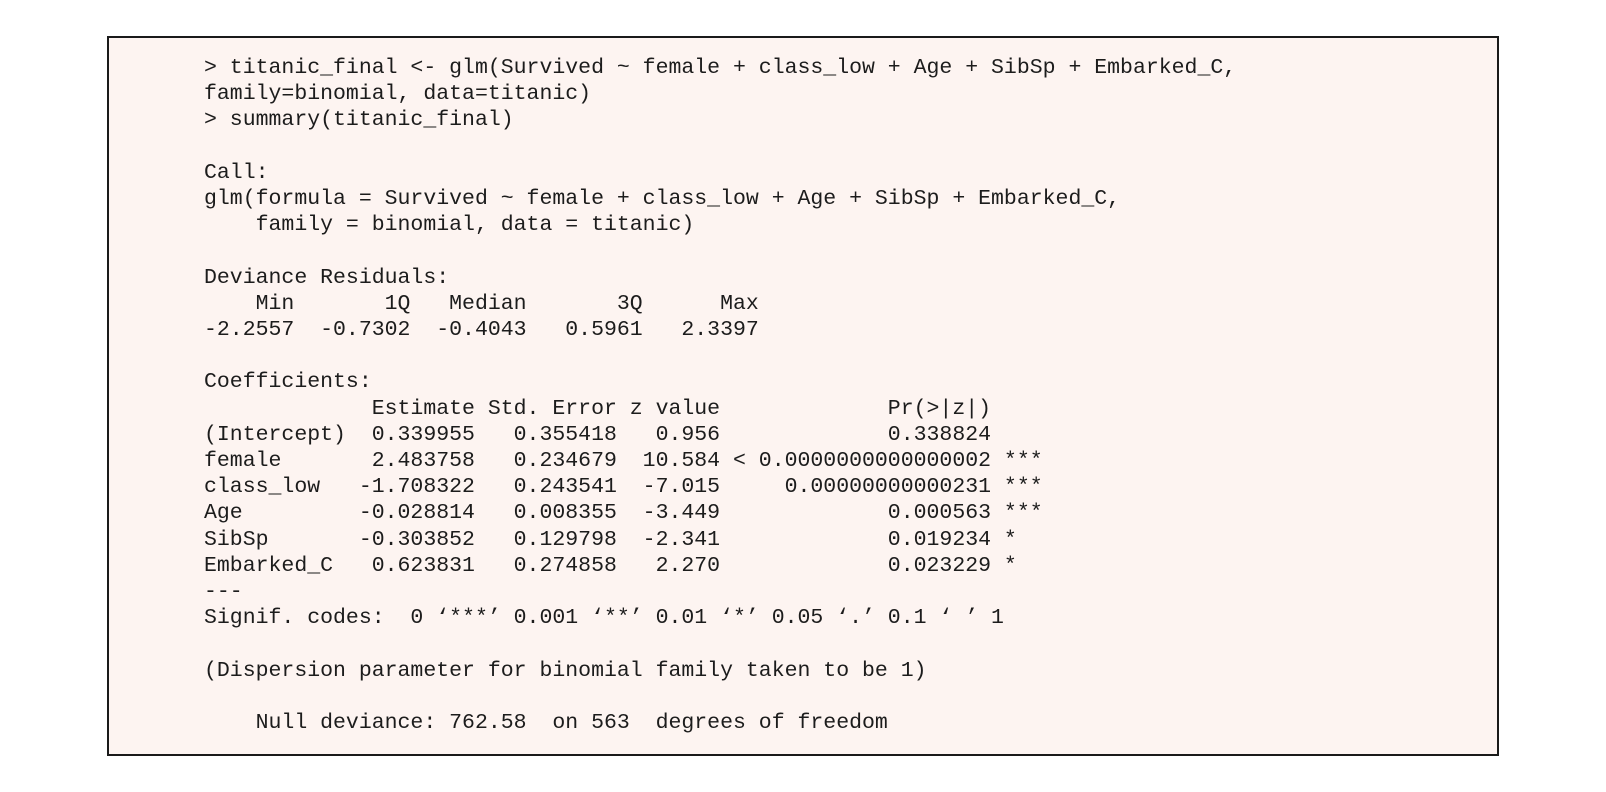 This screenshot has height=792, width=1606. Describe the element at coordinates (398, 94) in the screenshot. I see `command-line-glm-continued: family=binomial, data=titanic)` at that location.